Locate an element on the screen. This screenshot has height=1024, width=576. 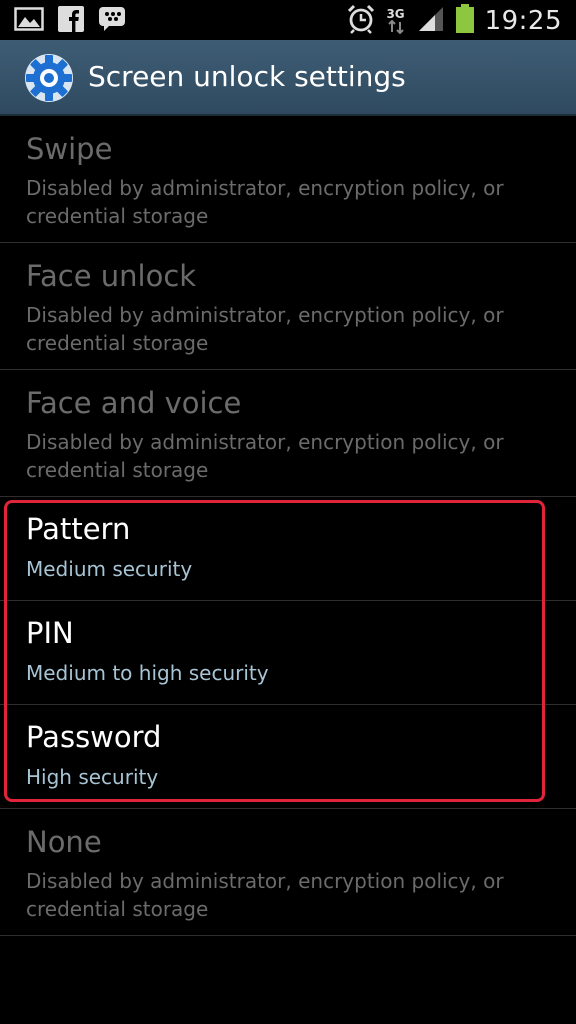
notification-icons is located at coordinates (70, 21).